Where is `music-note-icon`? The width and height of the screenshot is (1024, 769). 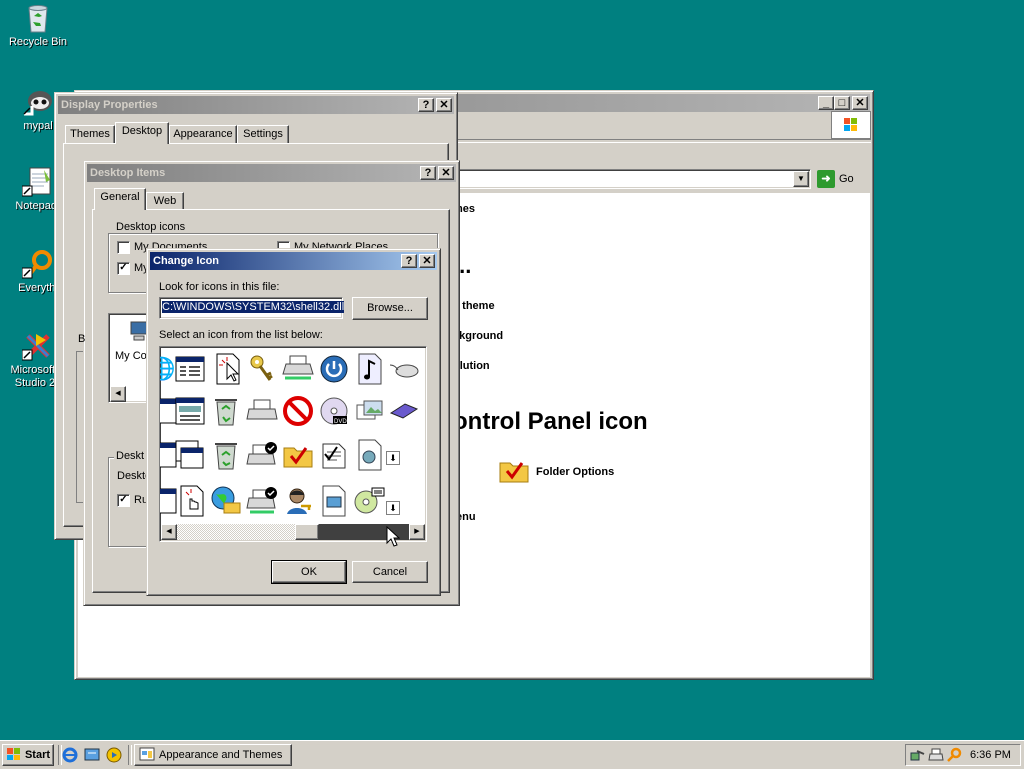
music-note-icon is located at coordinates (370, 369).